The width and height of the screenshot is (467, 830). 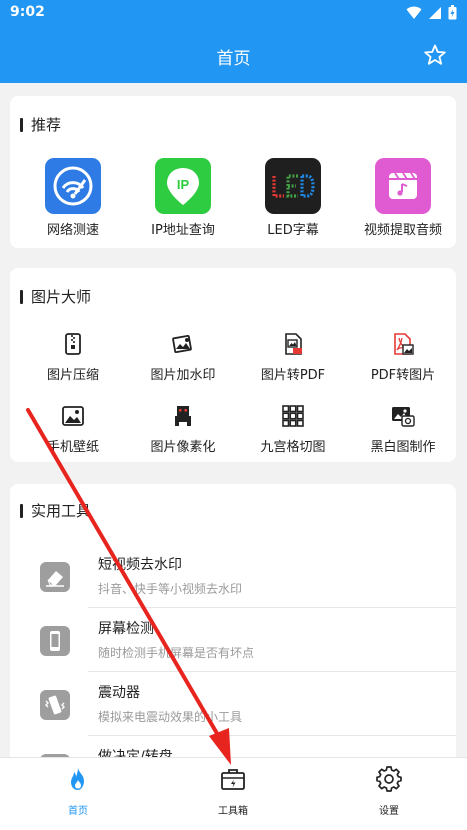 I want to click on image-item-watermark: 图片加水印, so click(x=183, y=357).